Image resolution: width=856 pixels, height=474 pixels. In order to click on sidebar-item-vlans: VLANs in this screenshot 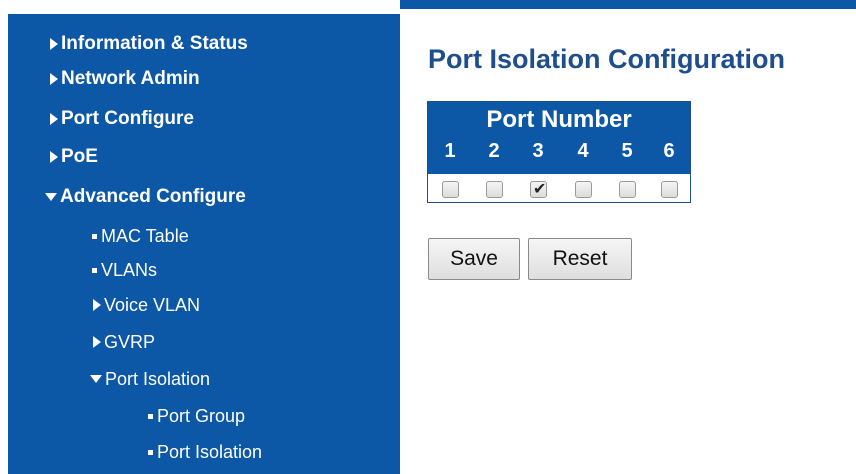, I will do `click(124, 270)`.